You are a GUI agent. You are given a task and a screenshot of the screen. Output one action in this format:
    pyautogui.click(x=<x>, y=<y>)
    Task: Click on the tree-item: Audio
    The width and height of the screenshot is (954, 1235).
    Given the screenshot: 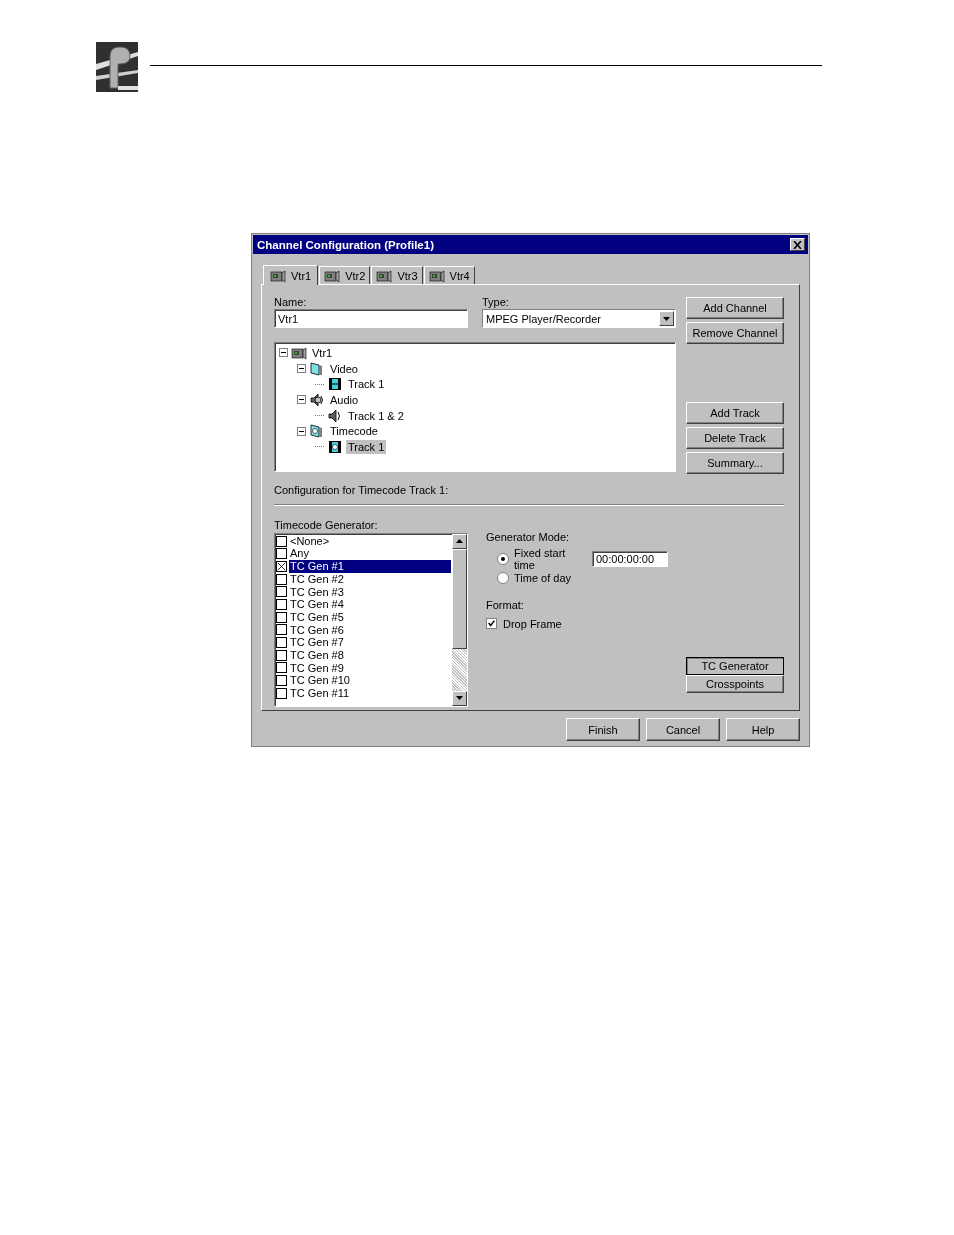 What is the action you would take?
    pyautogui.click(x=344, y=399)
    